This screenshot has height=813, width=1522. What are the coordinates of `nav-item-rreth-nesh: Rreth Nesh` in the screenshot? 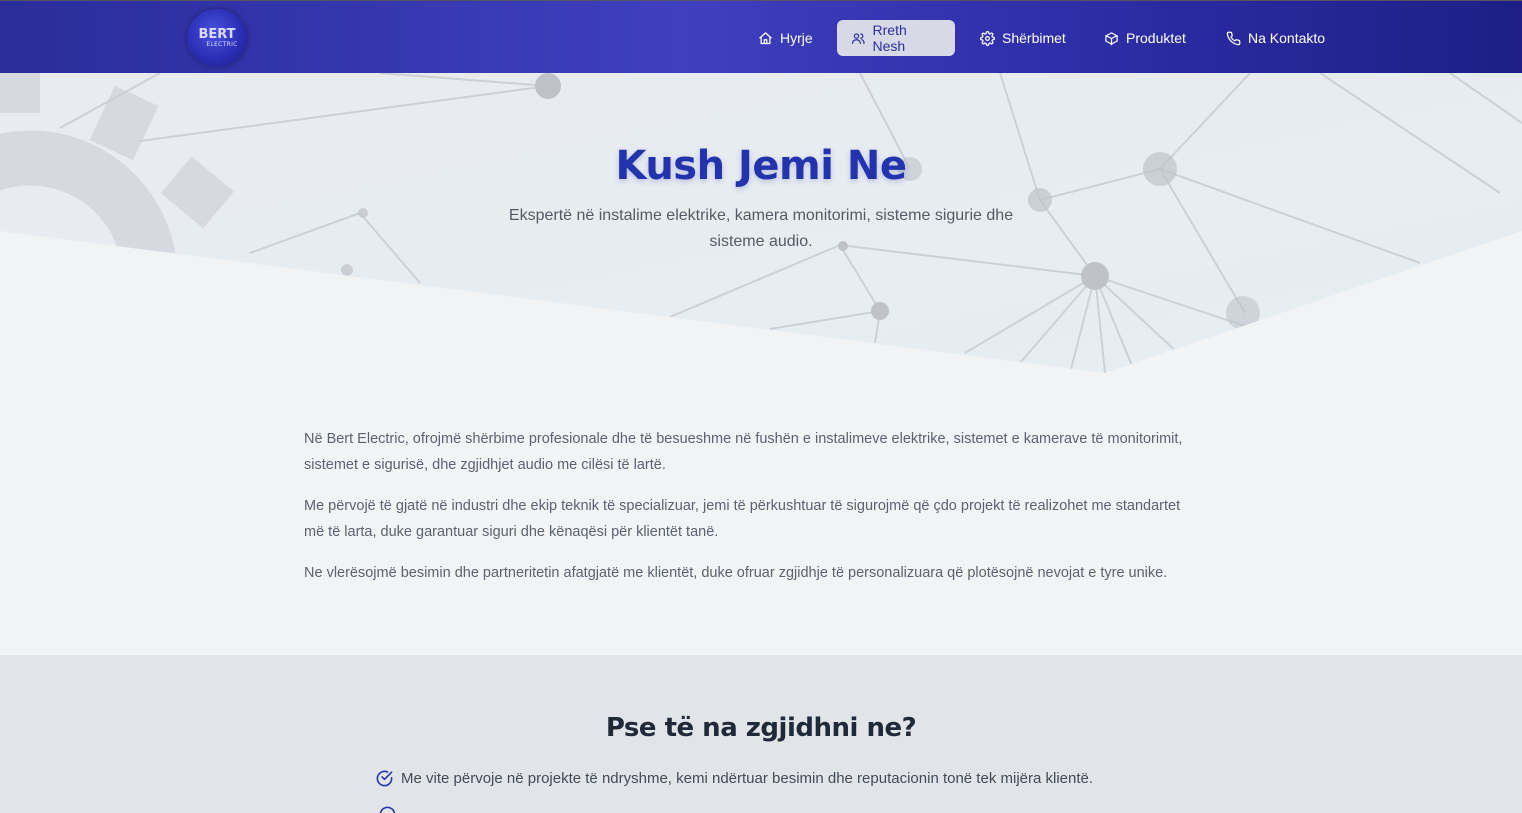 It's located at (896, 38).